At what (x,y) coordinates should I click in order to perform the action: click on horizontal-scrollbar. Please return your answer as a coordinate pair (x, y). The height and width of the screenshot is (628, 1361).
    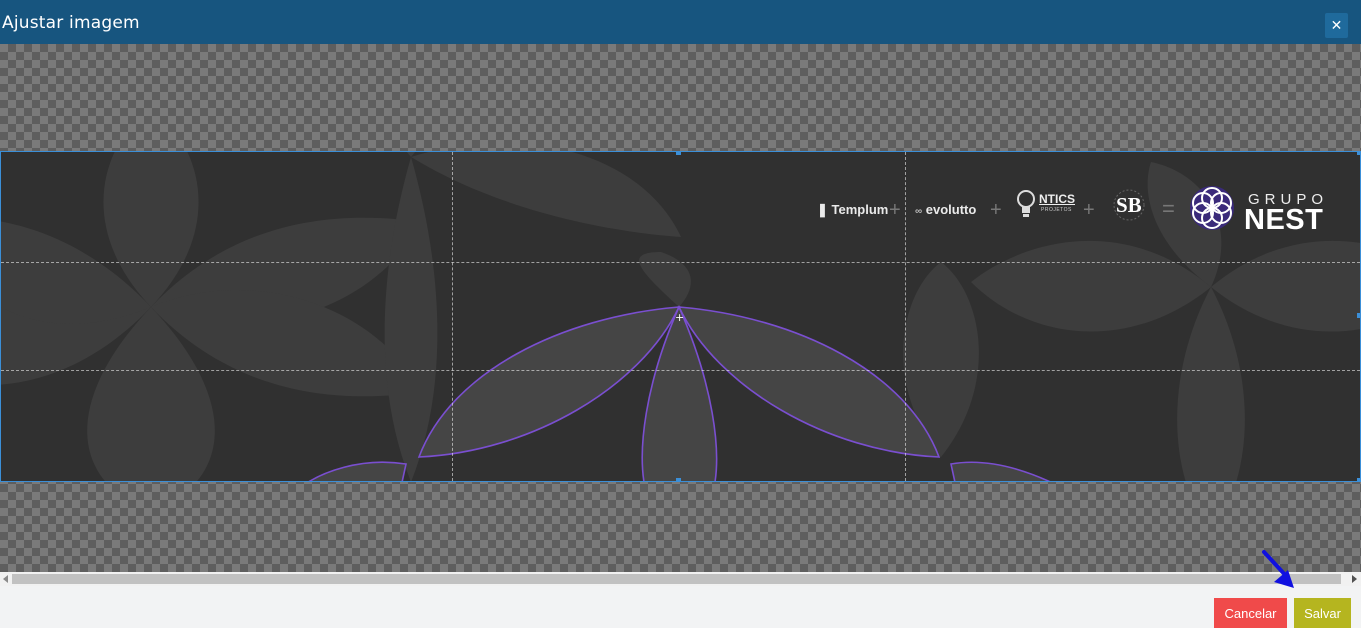
    Looking at the image, I should click on (680, 579).